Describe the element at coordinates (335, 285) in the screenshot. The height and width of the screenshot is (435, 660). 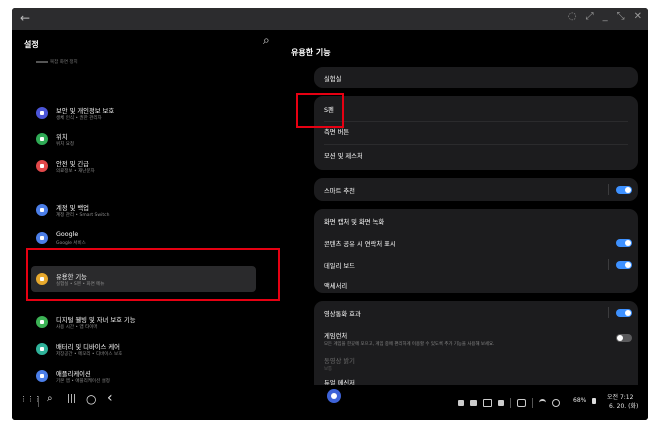
I see `accessories-item: 액세서리` at that location.